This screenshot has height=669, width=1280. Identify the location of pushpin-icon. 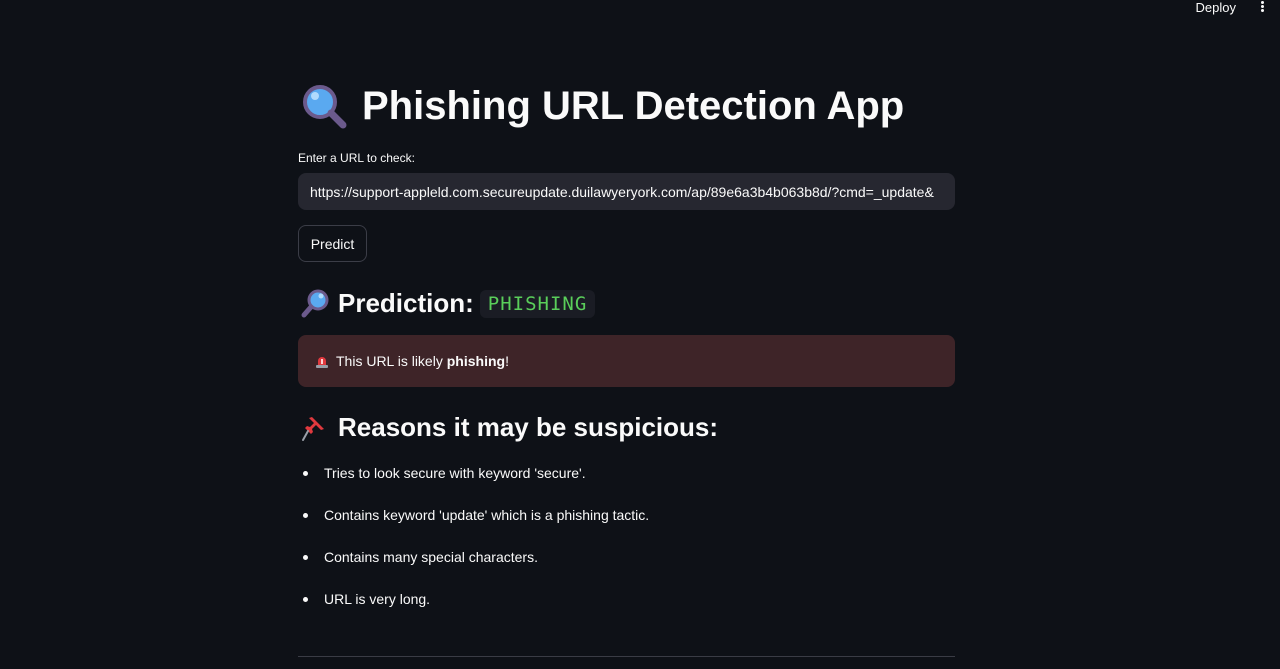
(313, 428).